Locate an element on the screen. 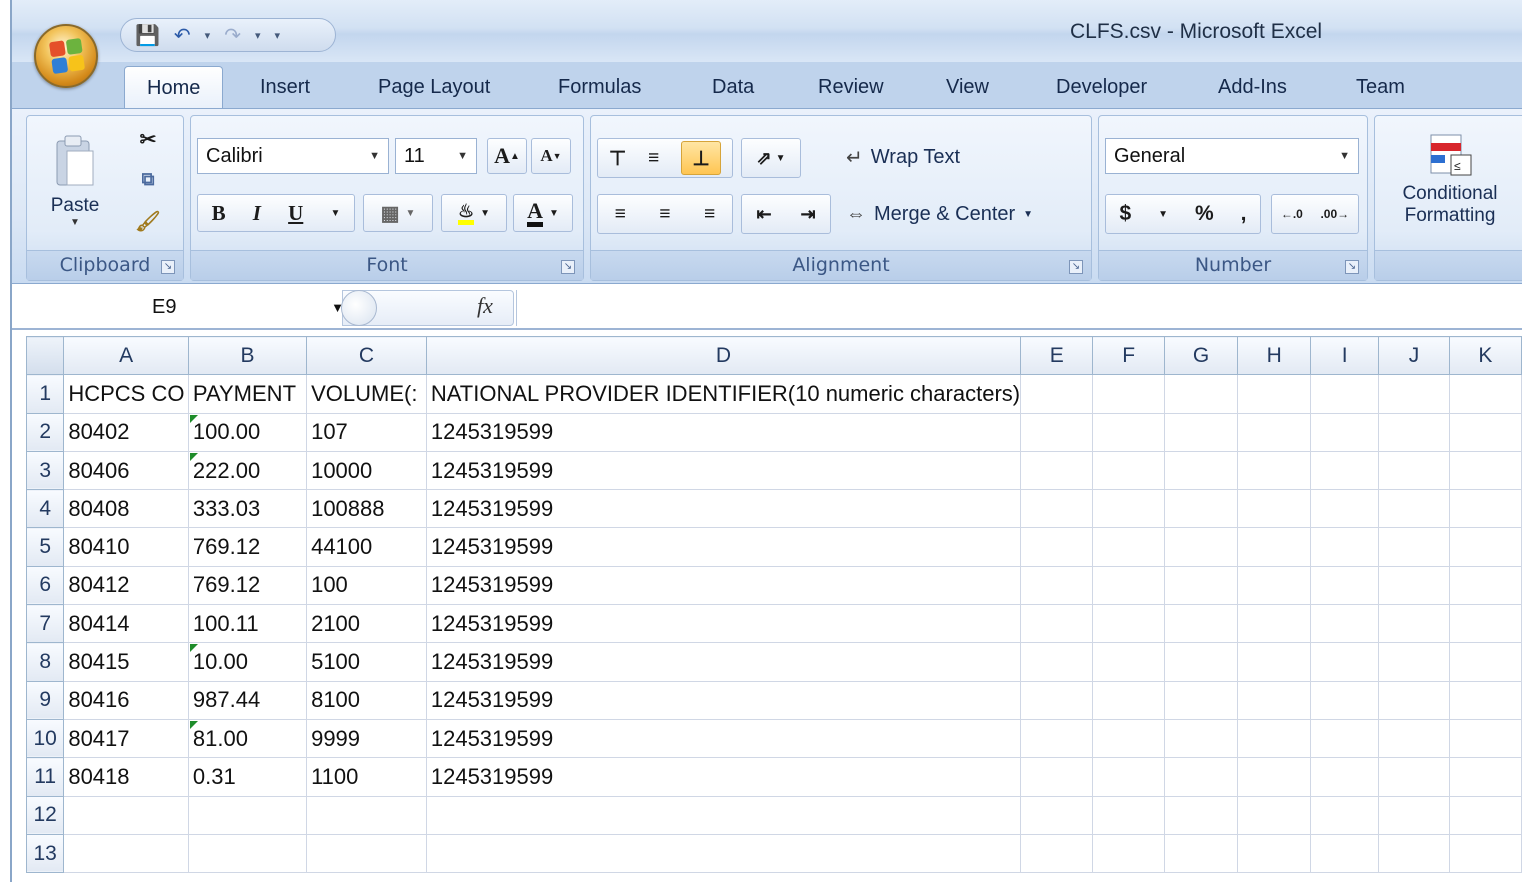 The height and width of the screenshot is (882, 1522). number-launcher-icon: ↘ is located at coordinates (1352, 267).